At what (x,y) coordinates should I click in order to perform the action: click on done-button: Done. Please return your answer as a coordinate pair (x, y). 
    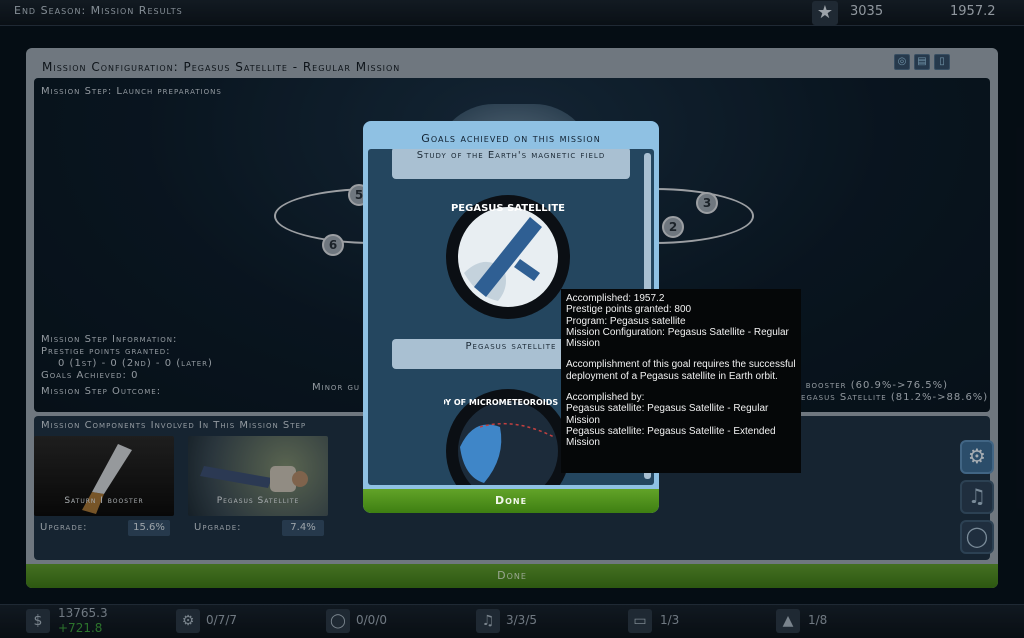
    Looking at the image, I should click on (511, 501).